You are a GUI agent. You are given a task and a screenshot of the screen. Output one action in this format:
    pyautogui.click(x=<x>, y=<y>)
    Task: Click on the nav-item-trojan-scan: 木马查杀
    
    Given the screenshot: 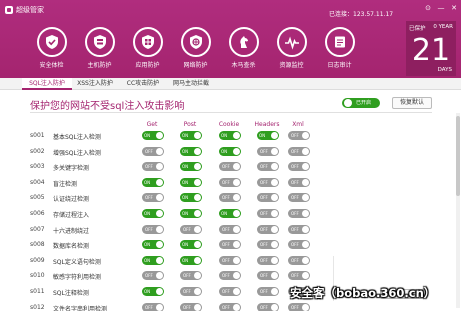 What is the action you would take?
    pyautogui.click(x=243, y=48)
    